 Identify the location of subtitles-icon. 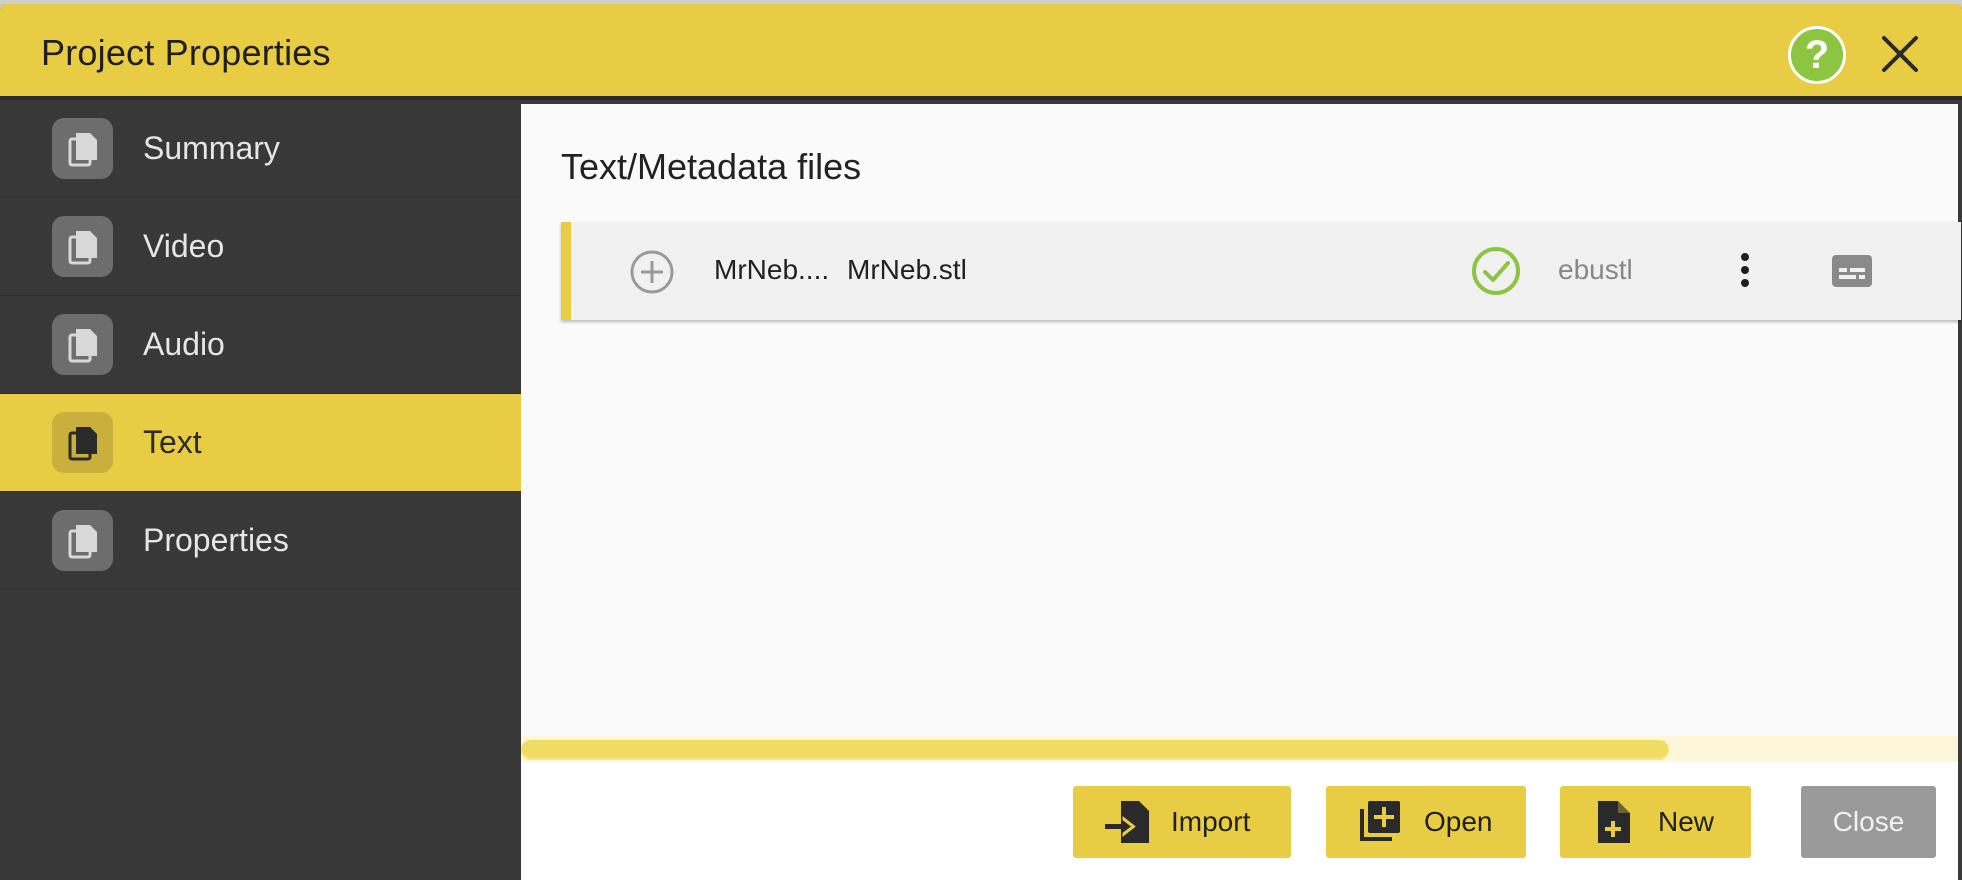
(1852, 271).